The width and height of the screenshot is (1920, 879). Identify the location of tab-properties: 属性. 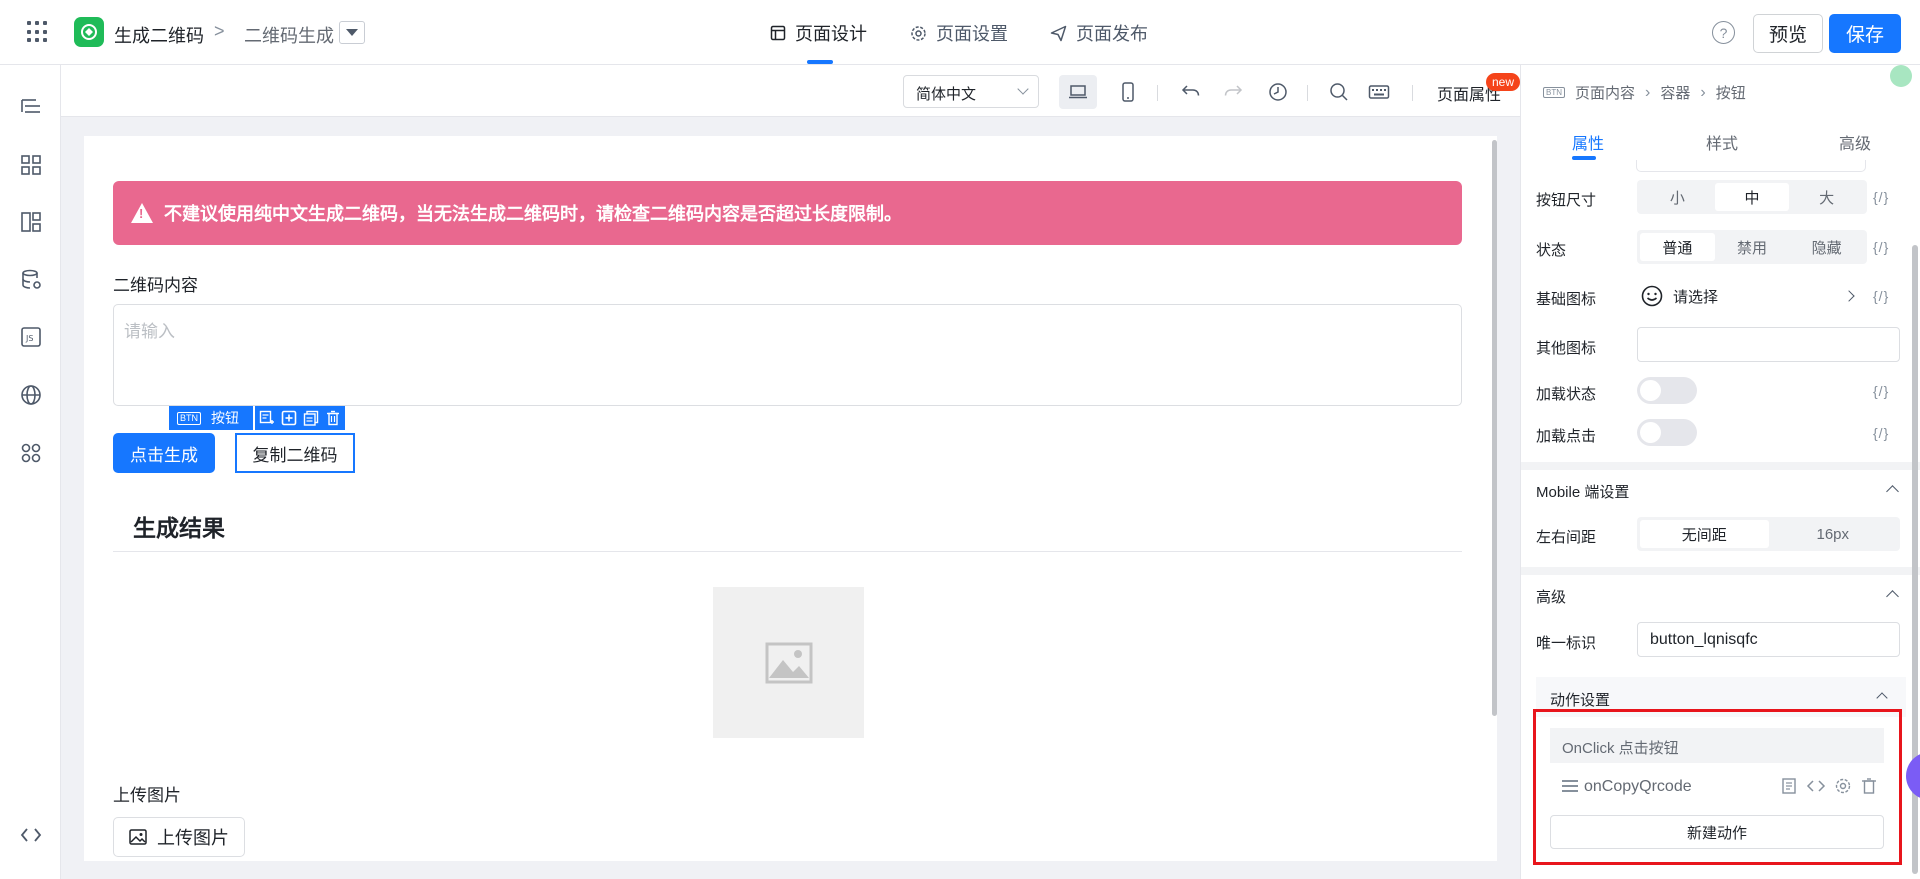
(1588, 142).